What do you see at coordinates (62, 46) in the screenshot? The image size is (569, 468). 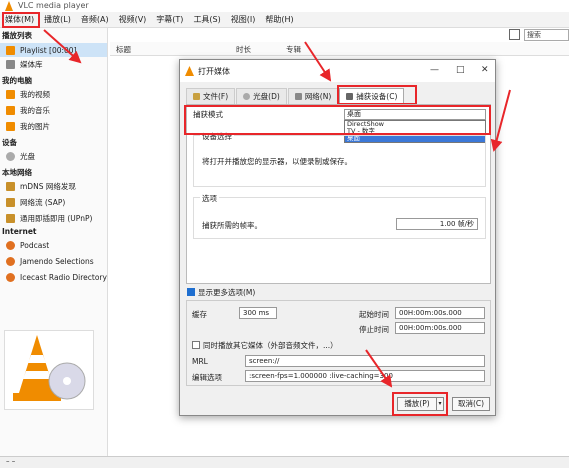 I see `arrow-to-media-menu` at bounding box center [62, 46].